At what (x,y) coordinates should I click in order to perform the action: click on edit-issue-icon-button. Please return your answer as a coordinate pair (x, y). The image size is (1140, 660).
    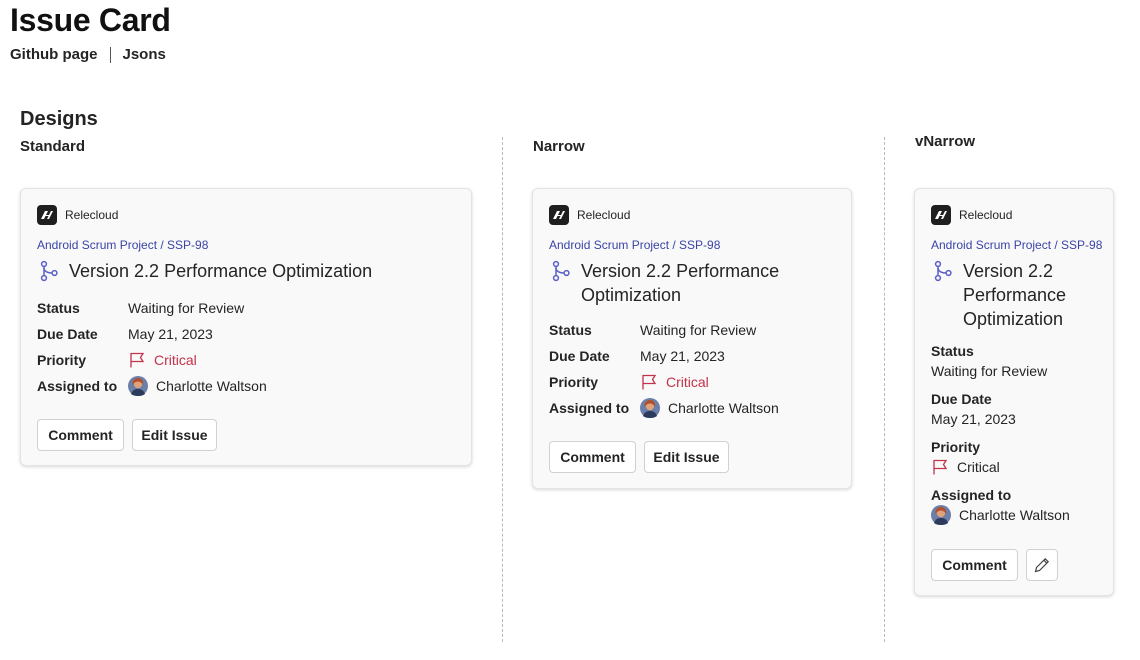
    Looking at the image, I should click on (1042, 565).